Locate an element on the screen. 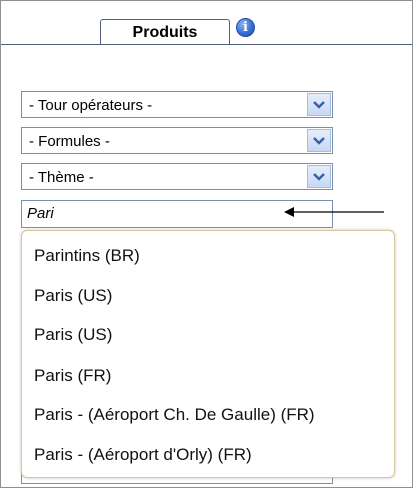 This screenshot has height=488, width=413. suggestion-item: Parintins (BR) is located at coordinates (87, 256).